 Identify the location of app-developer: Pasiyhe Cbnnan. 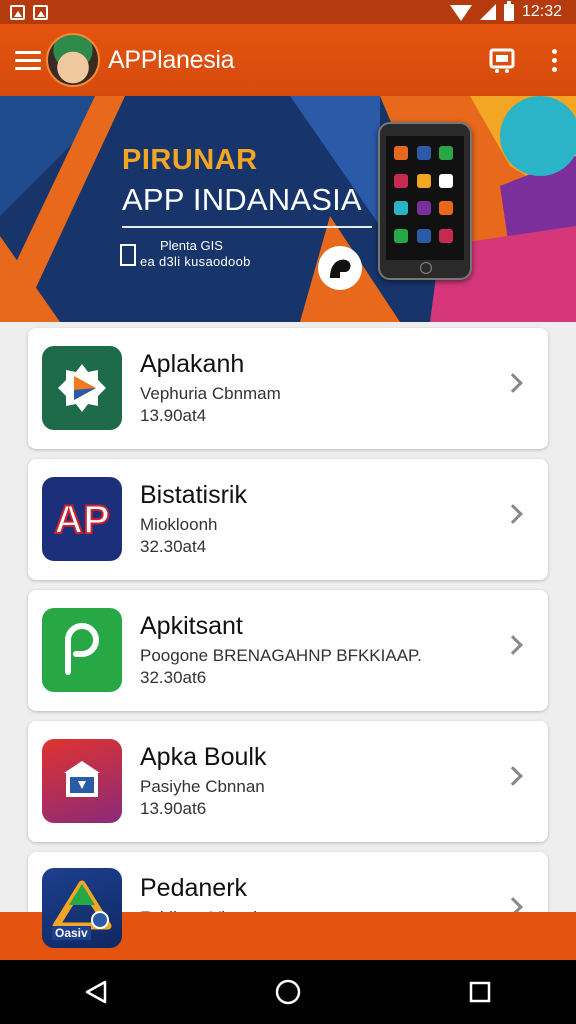
(202, 786).